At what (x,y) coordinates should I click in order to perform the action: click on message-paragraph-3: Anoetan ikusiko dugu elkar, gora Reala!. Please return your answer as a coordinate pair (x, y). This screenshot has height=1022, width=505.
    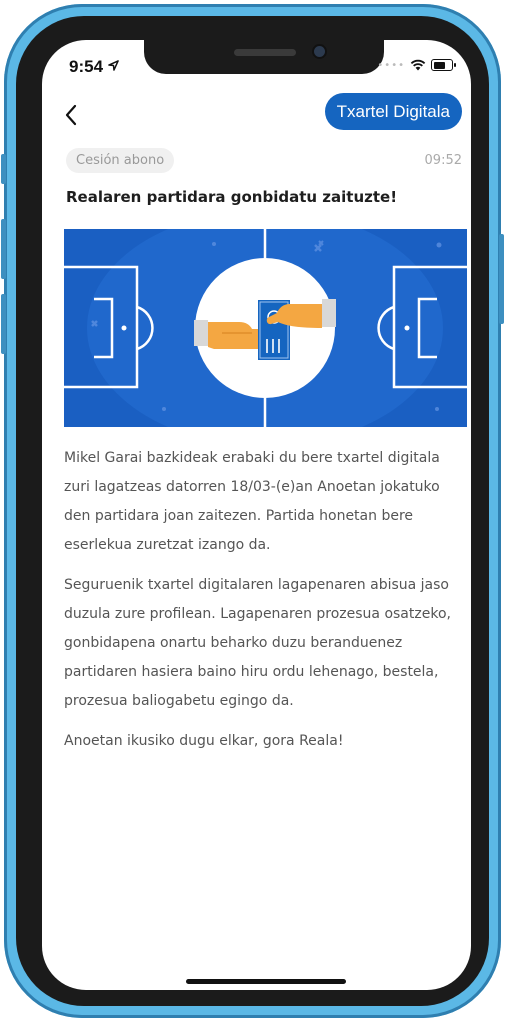
    Looking at the image, I should click on (204, 741).